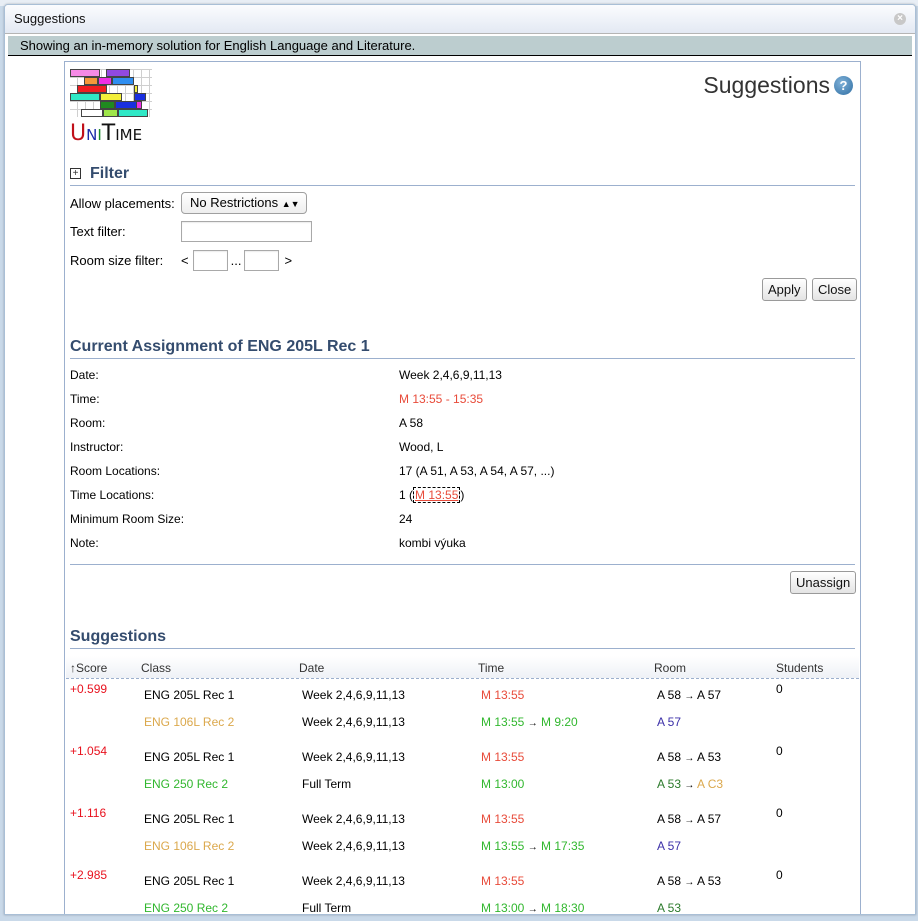  Describe the element at coordinates (563, 908) in the screenshot. I see `time-to: M 18:30` at that location.